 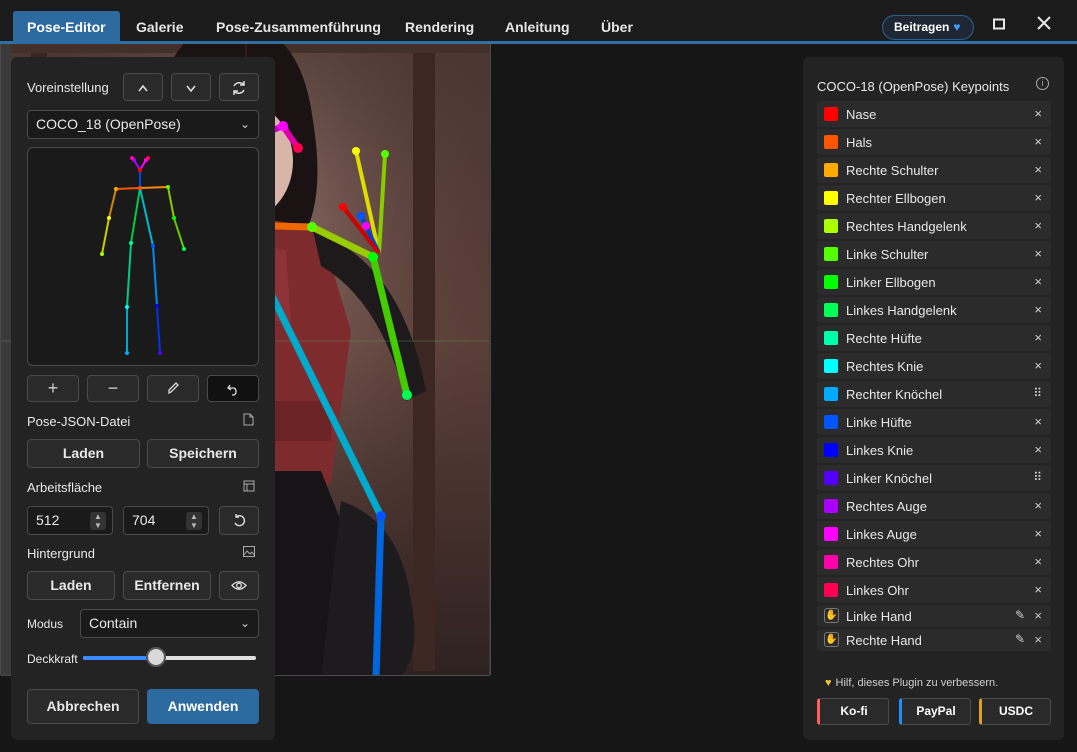 I want to click on tab-gallery: Galerie, so click(x=159, y=27).